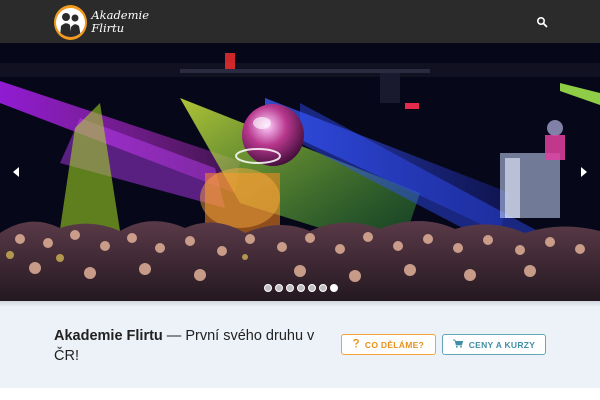 The height and width of the screenshot is (400, 600). I want to click on logo-emblem-icon, so click(71, 22).